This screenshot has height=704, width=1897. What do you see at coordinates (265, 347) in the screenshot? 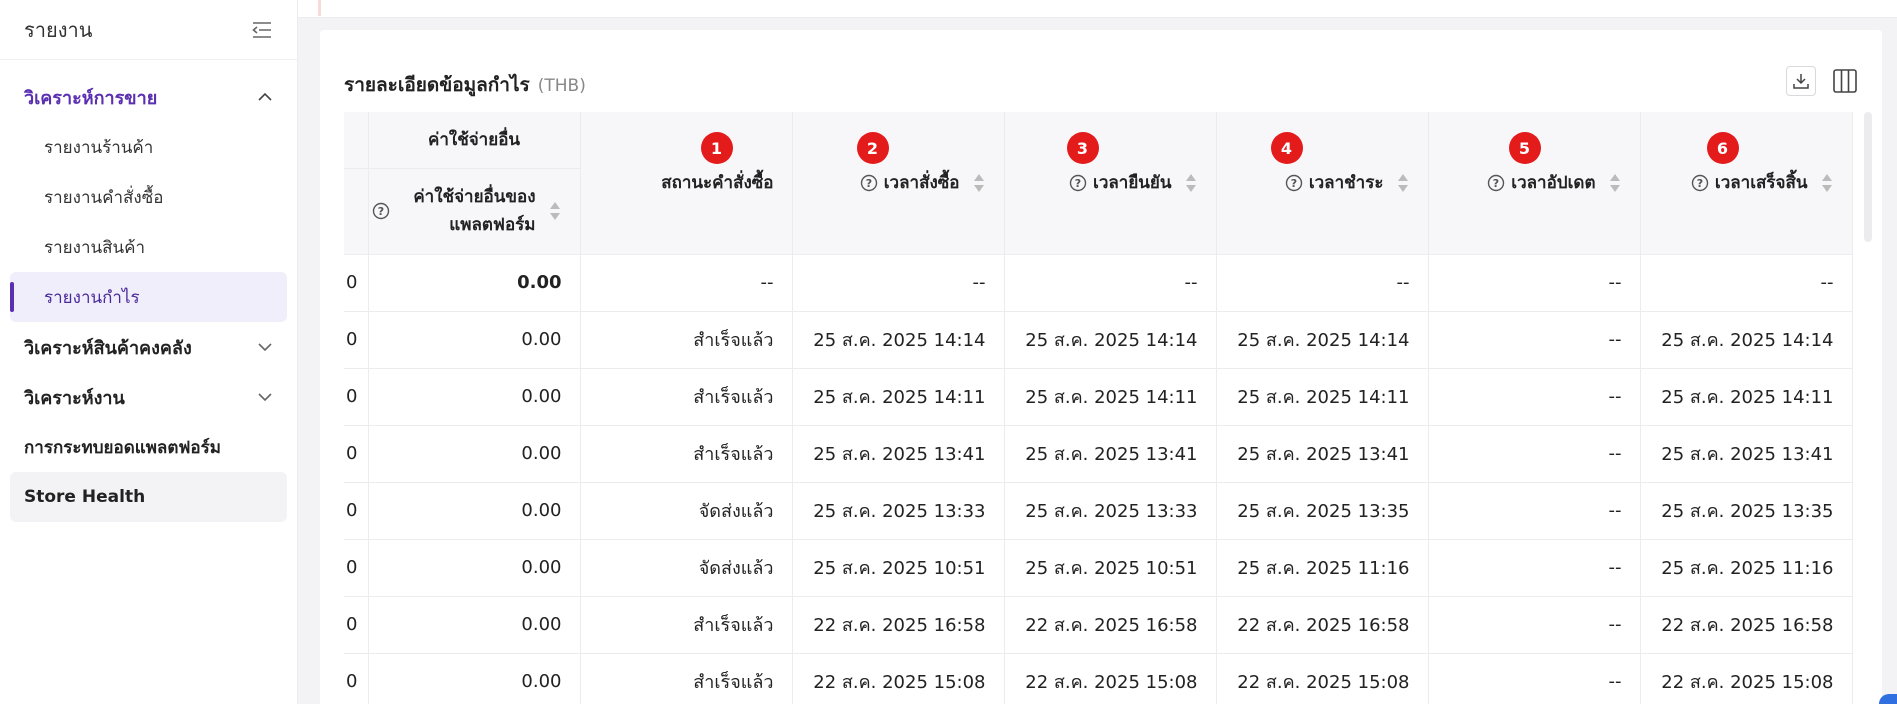
I see `chevron-down-icon` at bounding box center [265, 347].